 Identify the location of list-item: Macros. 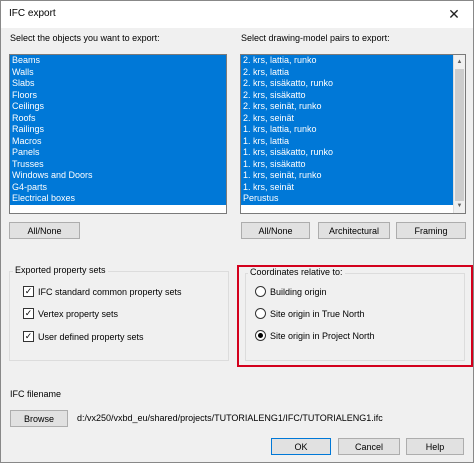
(118, 141).